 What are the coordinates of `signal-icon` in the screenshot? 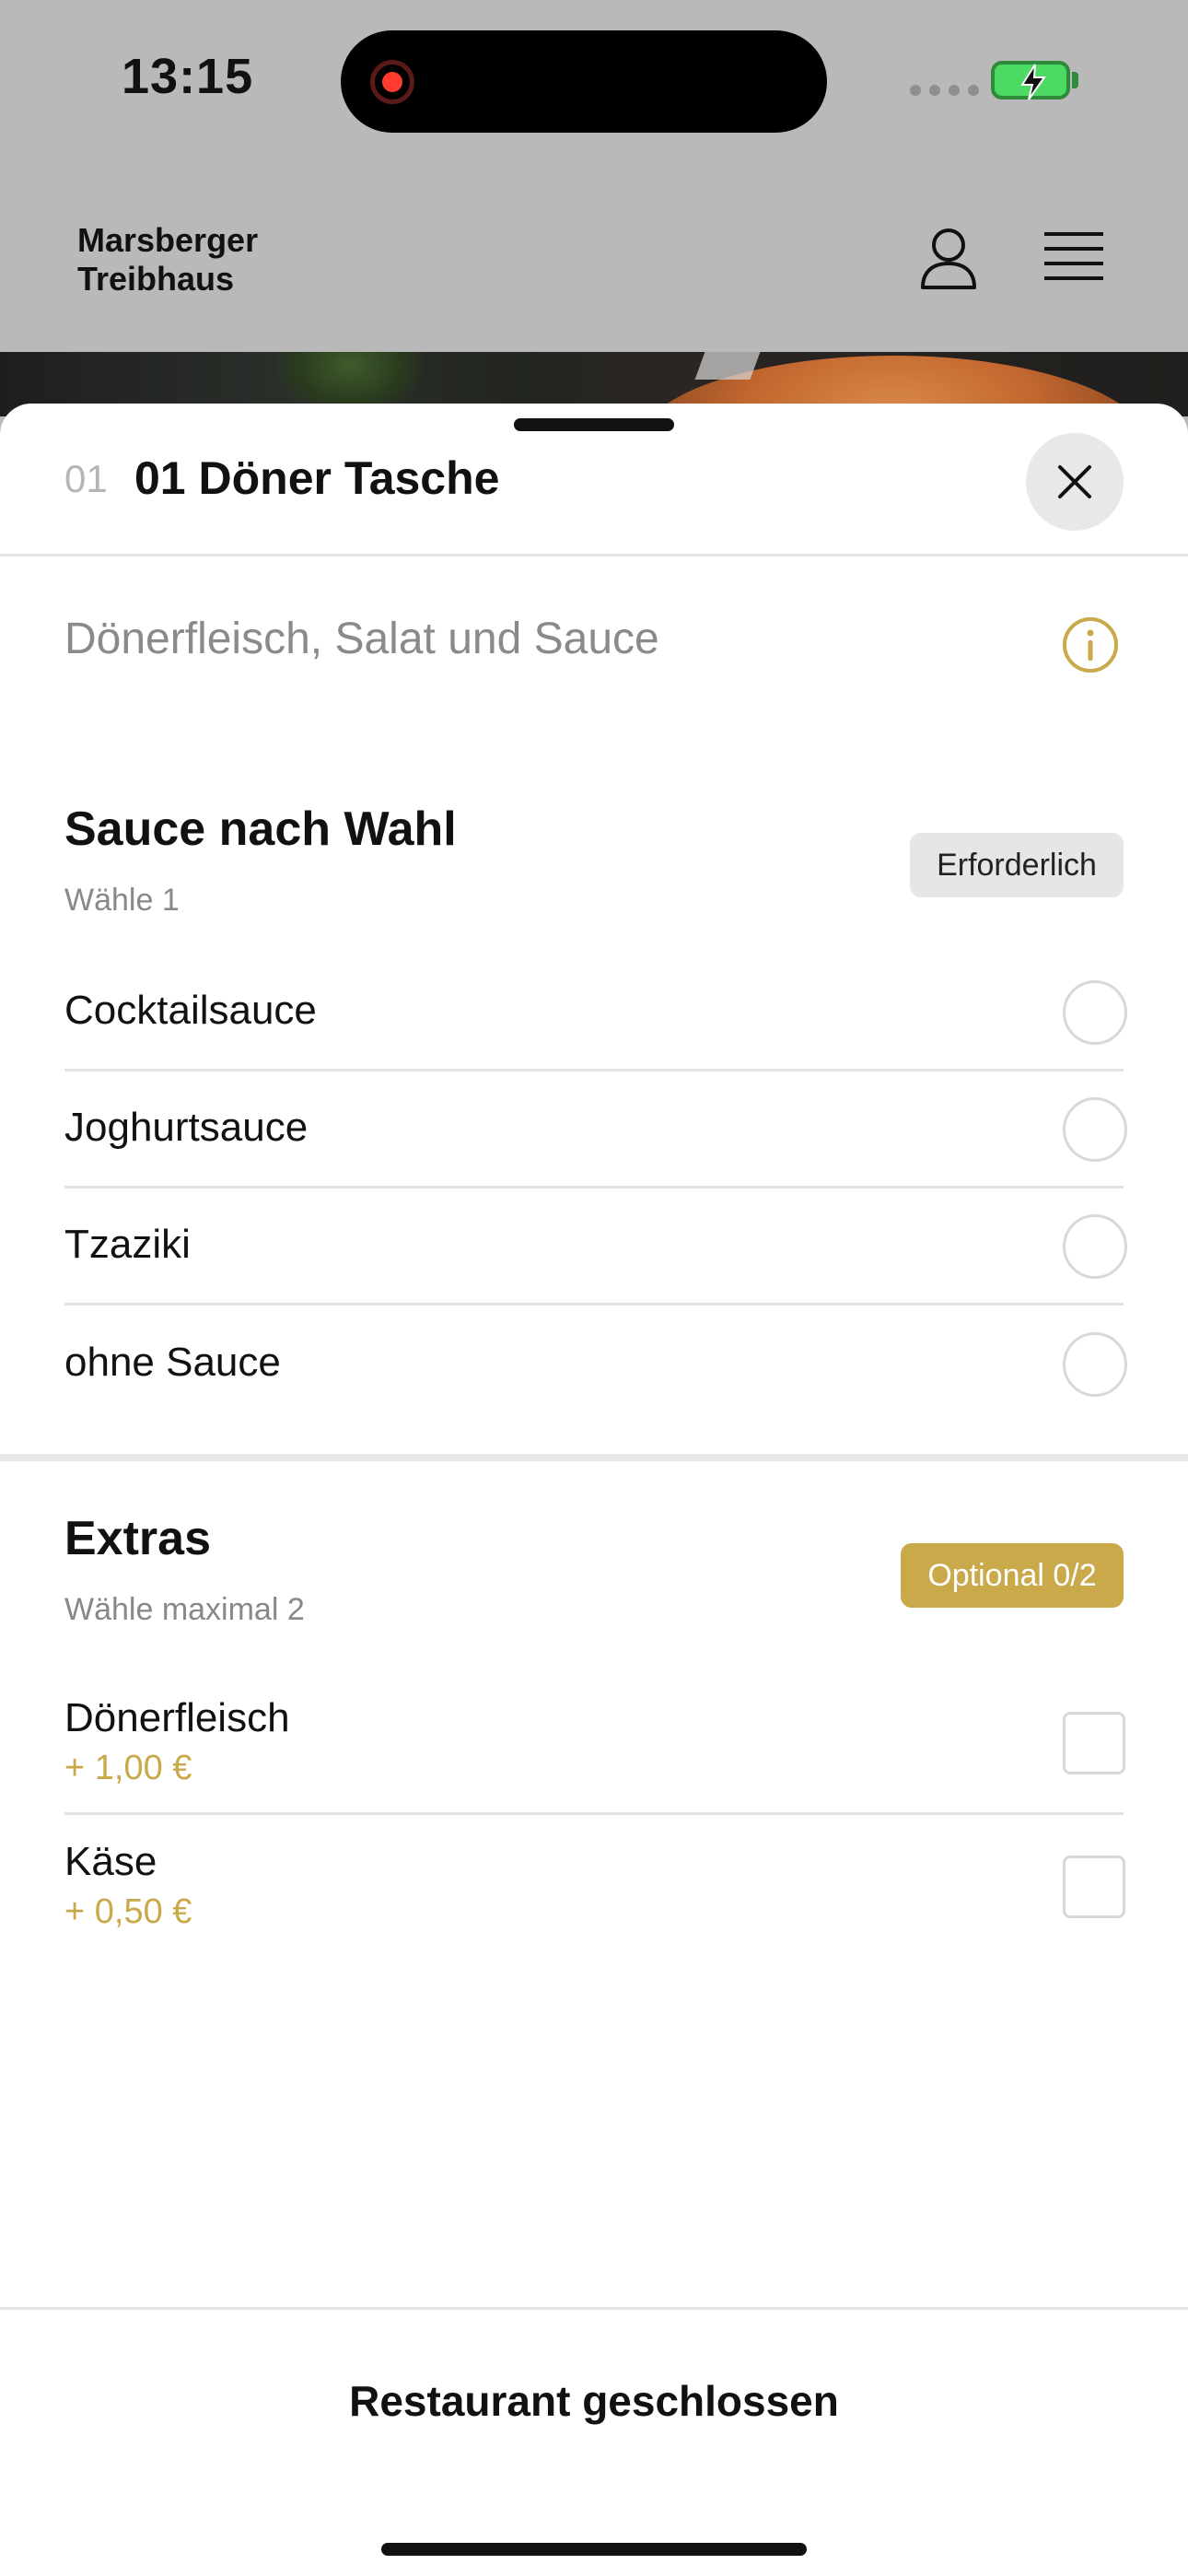 It's located at (945, 90).